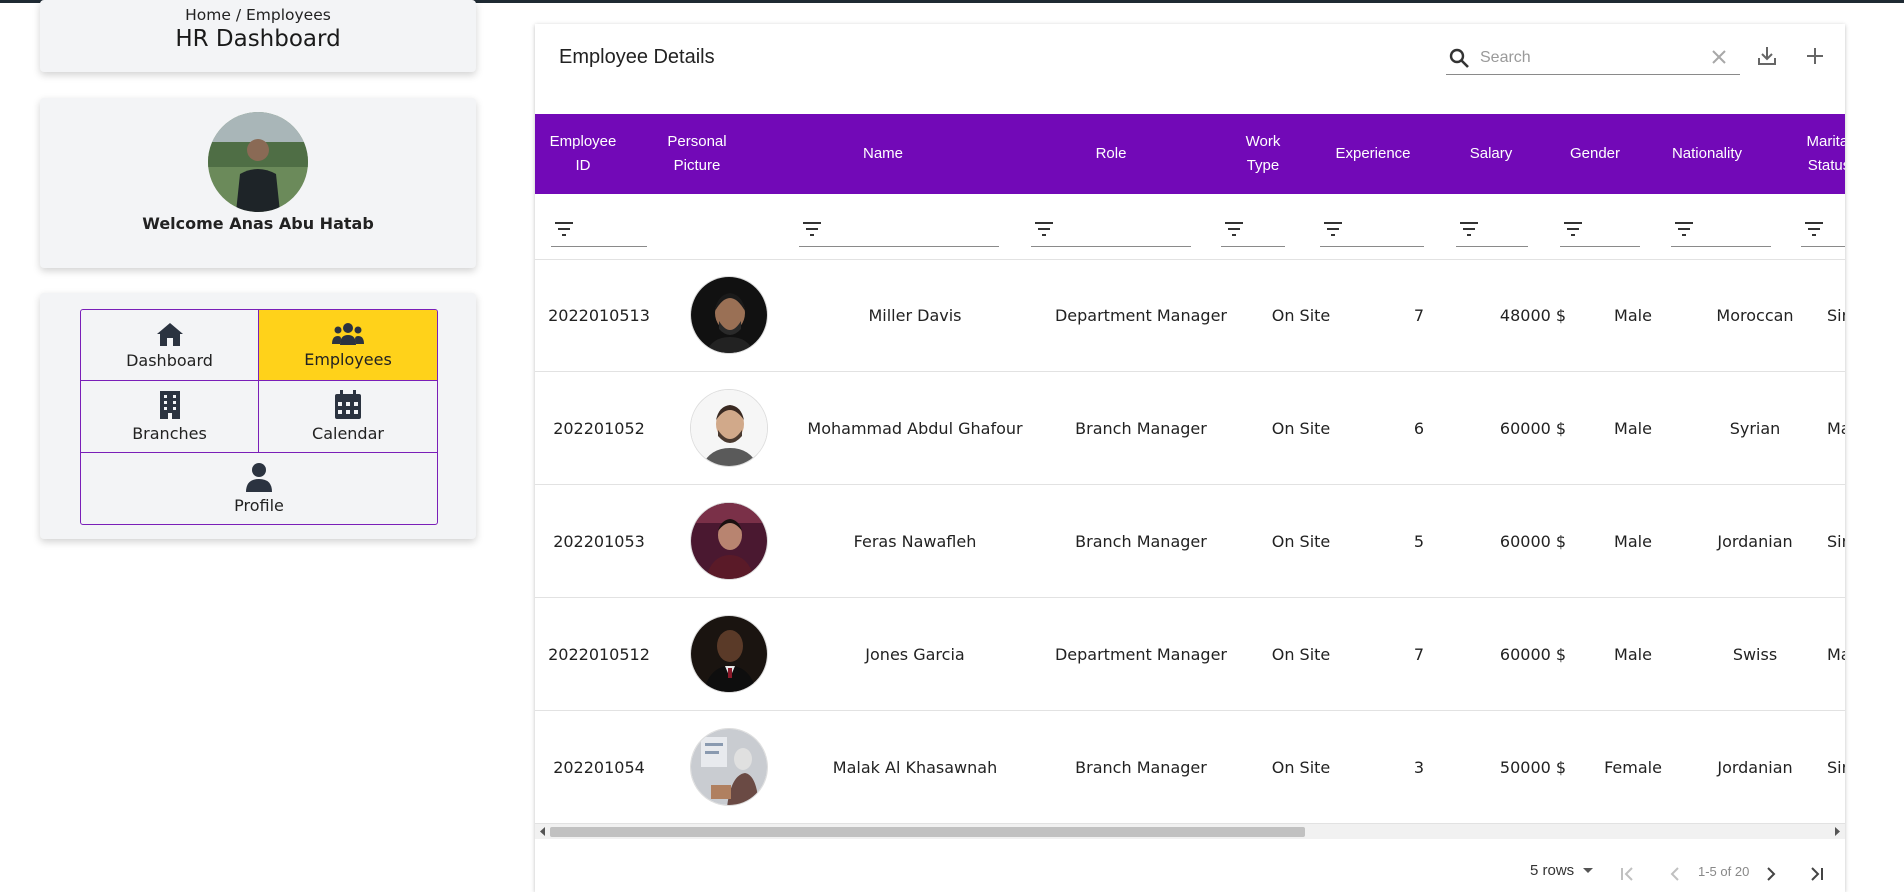  Describe the element at coordinates (1419, 767) in the screenshot. I see `cell-experience: 3` at that location.